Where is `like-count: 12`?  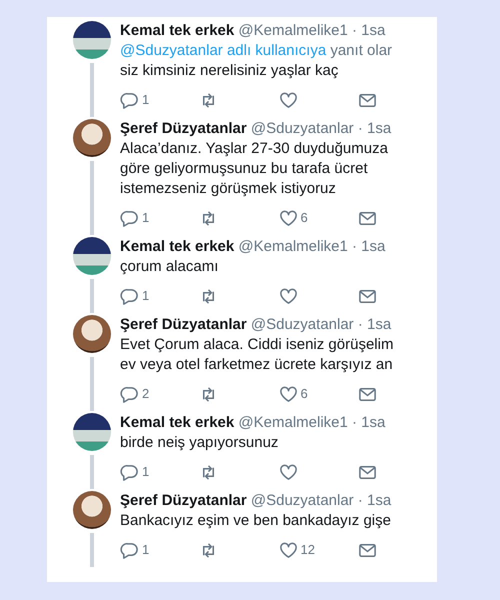
like-count: 12 is located at coordinates (307, 550).